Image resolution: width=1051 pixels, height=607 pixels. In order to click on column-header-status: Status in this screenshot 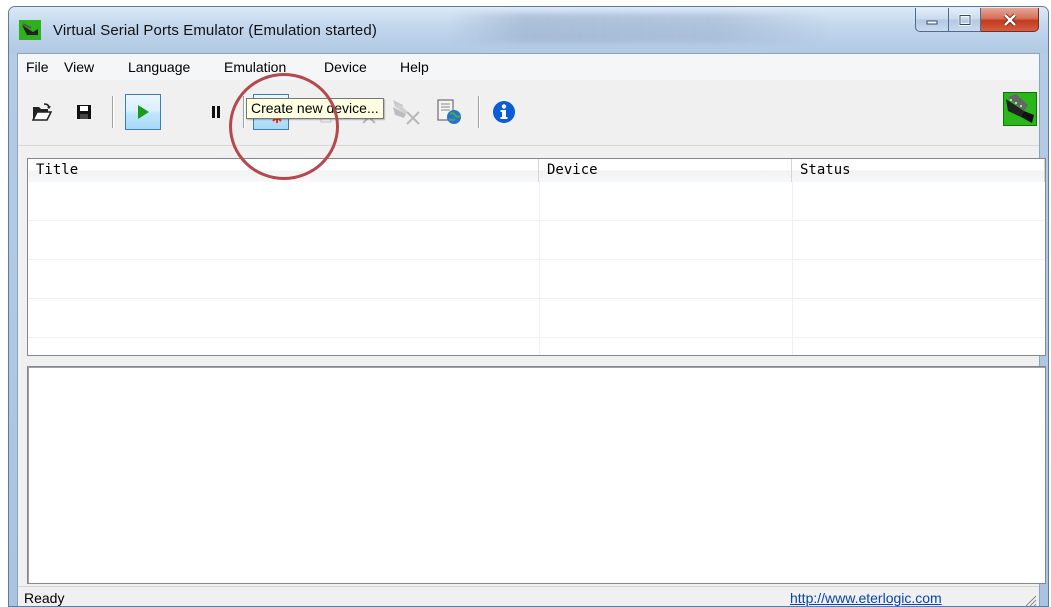, I will do `click(918, 170)`.